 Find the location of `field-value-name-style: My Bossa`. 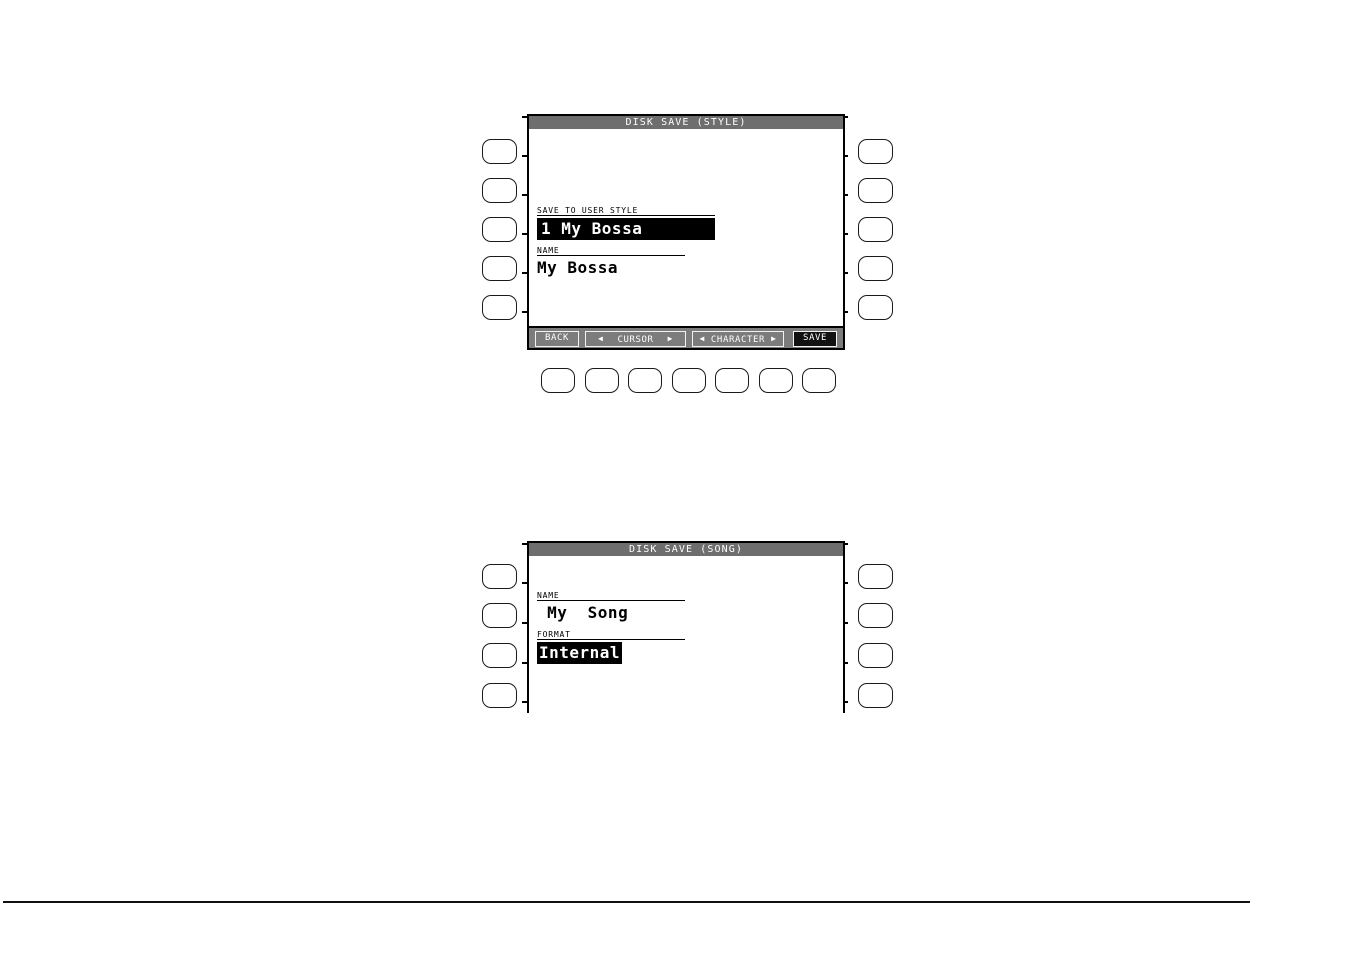

field-value-name-style: My Bossa is located at coordinates (578, 267).